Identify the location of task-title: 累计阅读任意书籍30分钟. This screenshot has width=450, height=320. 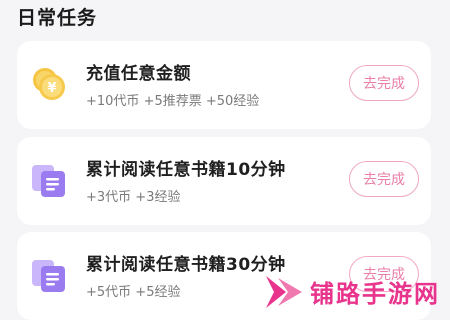
(186, 265).